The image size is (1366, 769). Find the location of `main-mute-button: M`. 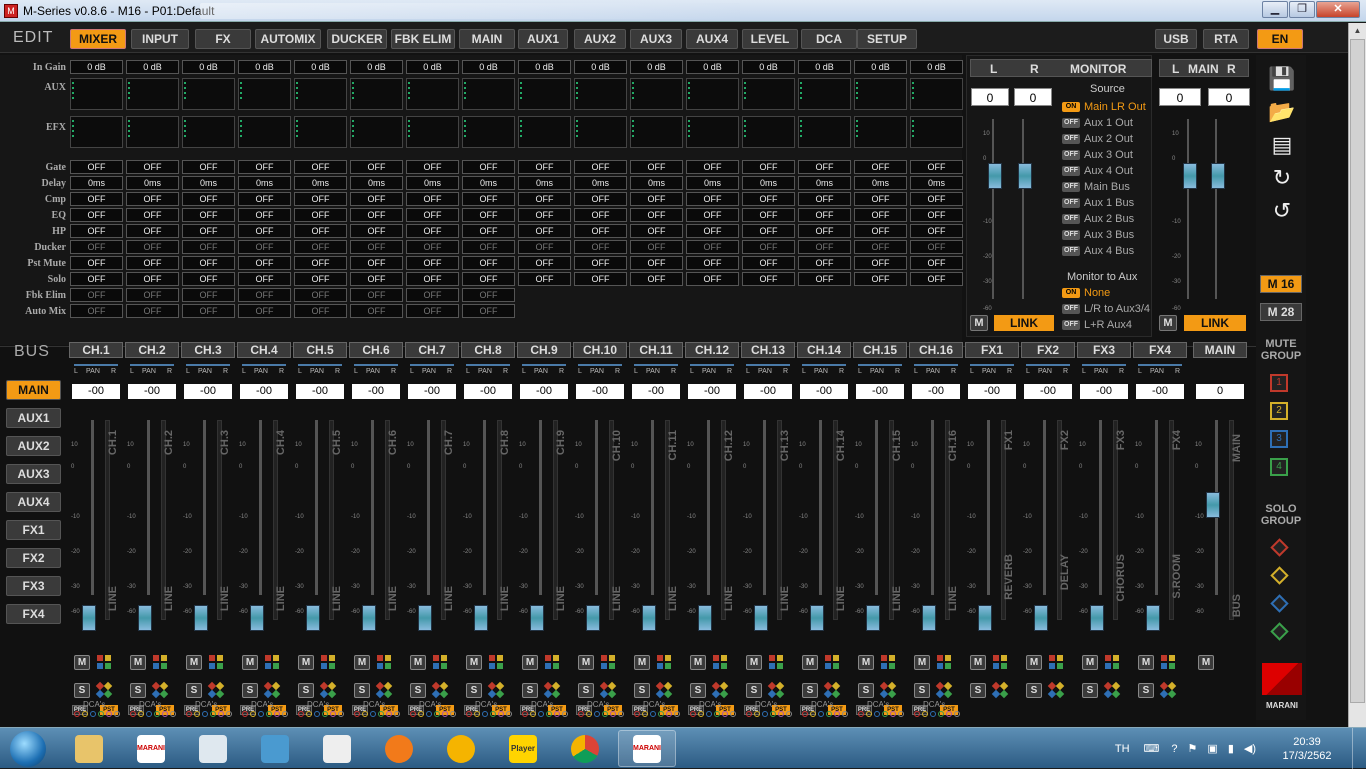

main-mute-button: M is located at coordinates (1168, 323).